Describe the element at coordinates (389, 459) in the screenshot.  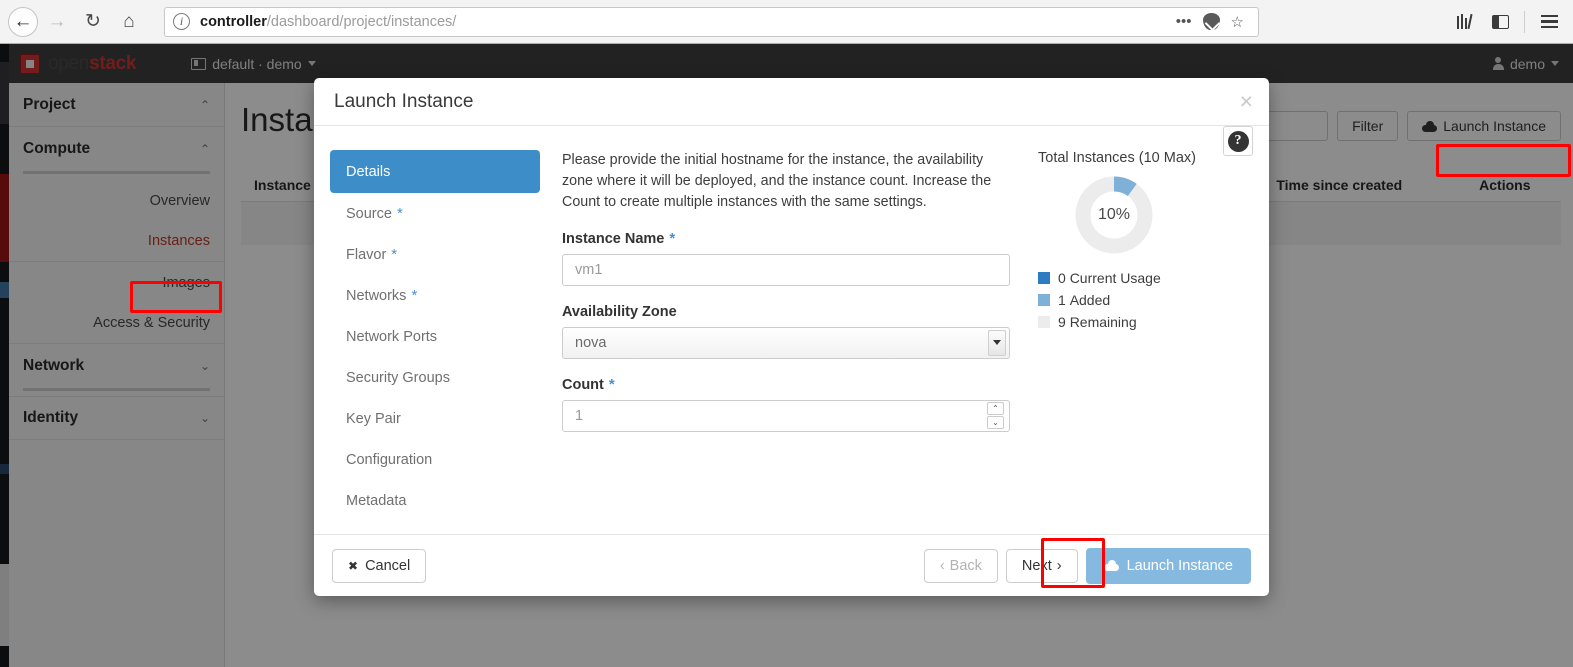
I see `tab-label: Configuration` at that location.